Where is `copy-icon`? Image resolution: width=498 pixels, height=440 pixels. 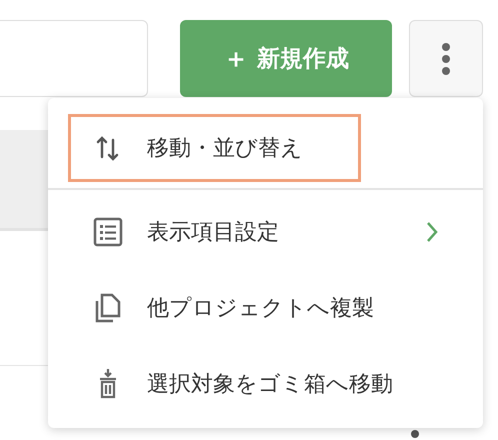 copy-icon is located at coordinates (108, 308).